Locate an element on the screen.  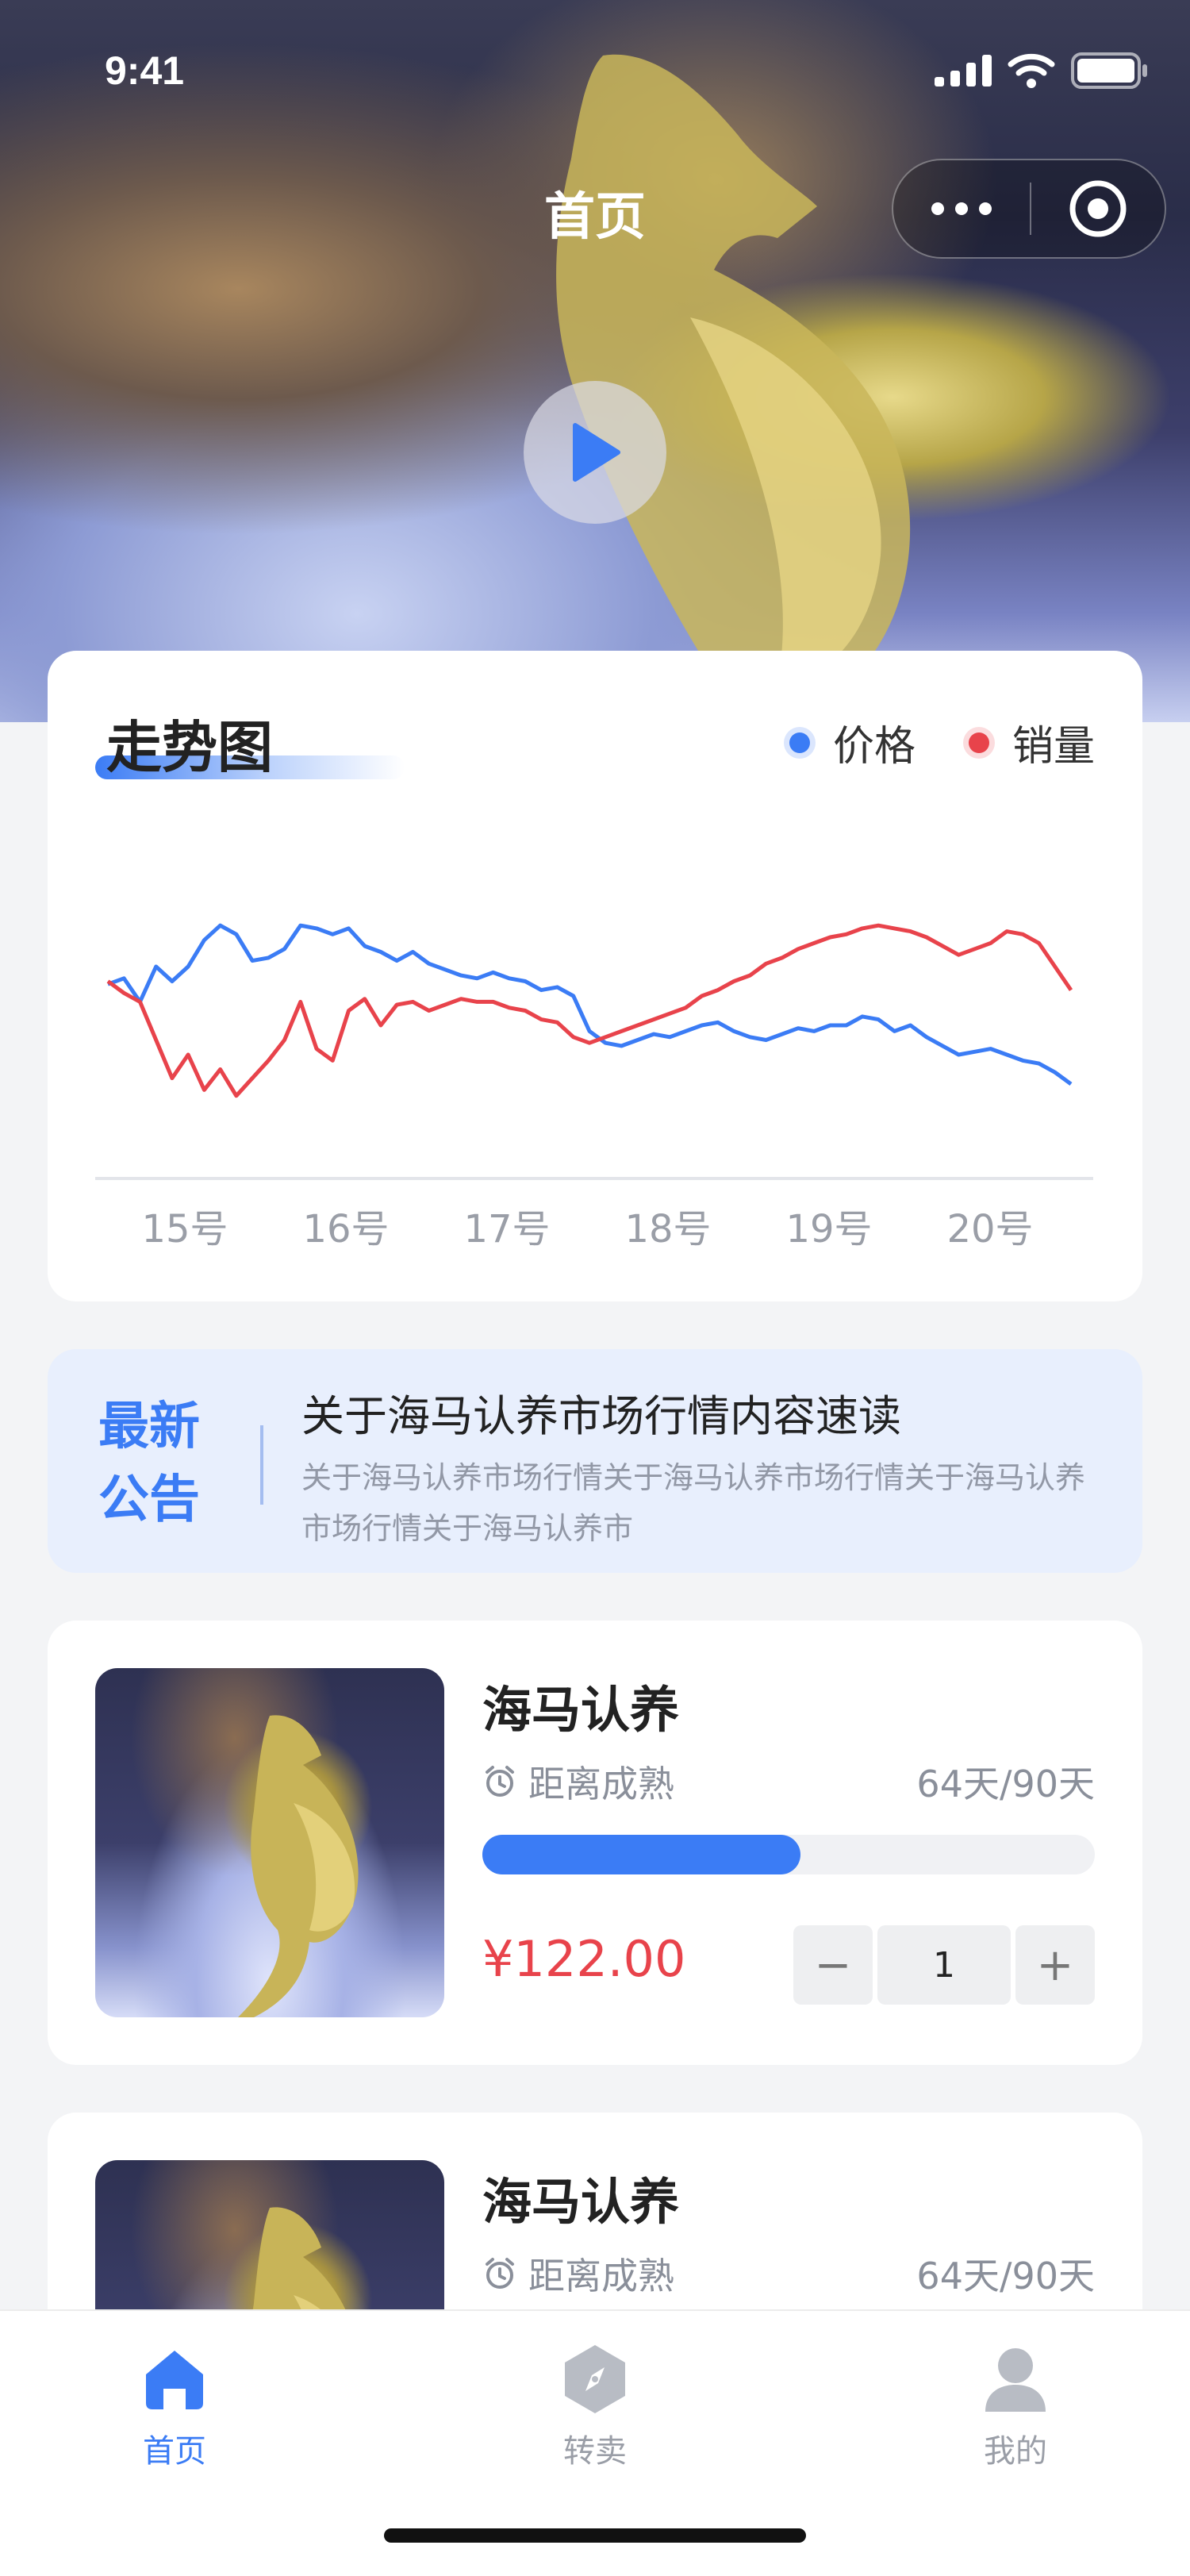
x-tick-label: 20号 is located at coordinates (989, 1229).